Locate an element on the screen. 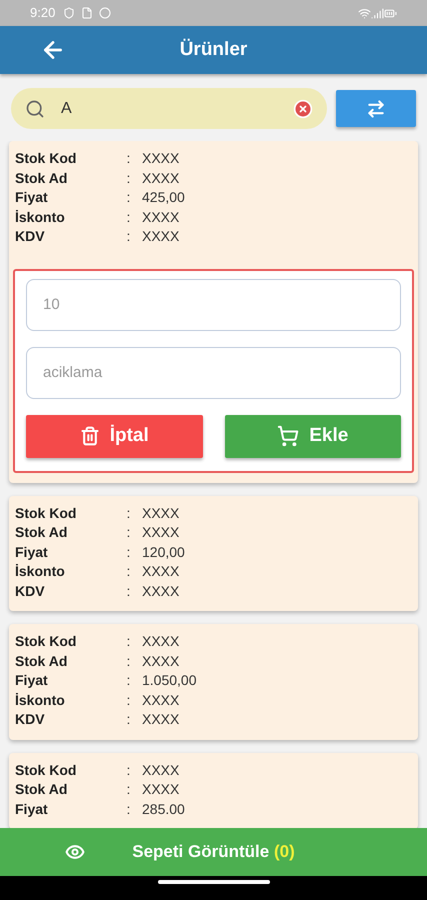 This screenshot has height=900, width=427. cart-icon is located at coordinates (288, 436).